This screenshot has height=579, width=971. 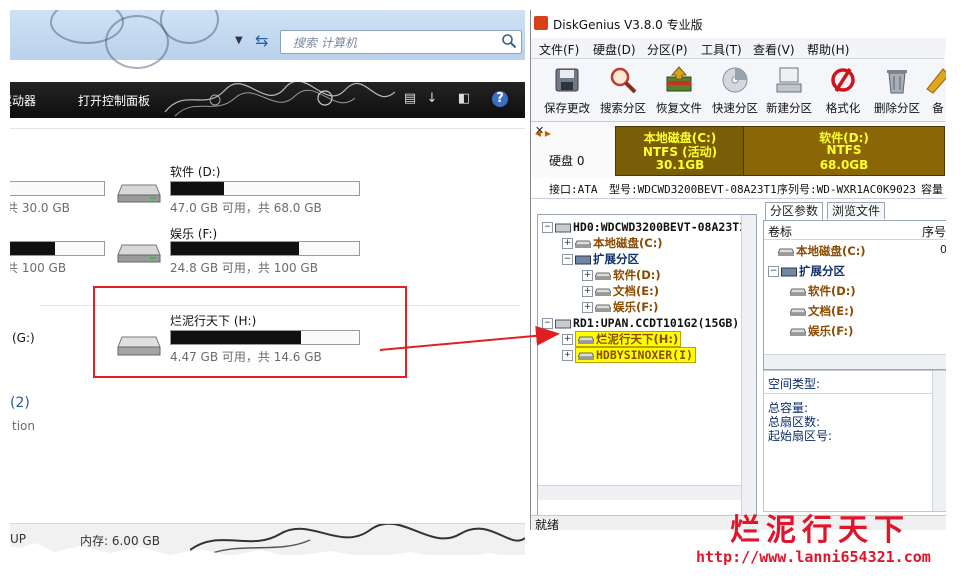 I want to click on tree-horizontal-scrollbar, so click(x=640, y=492).